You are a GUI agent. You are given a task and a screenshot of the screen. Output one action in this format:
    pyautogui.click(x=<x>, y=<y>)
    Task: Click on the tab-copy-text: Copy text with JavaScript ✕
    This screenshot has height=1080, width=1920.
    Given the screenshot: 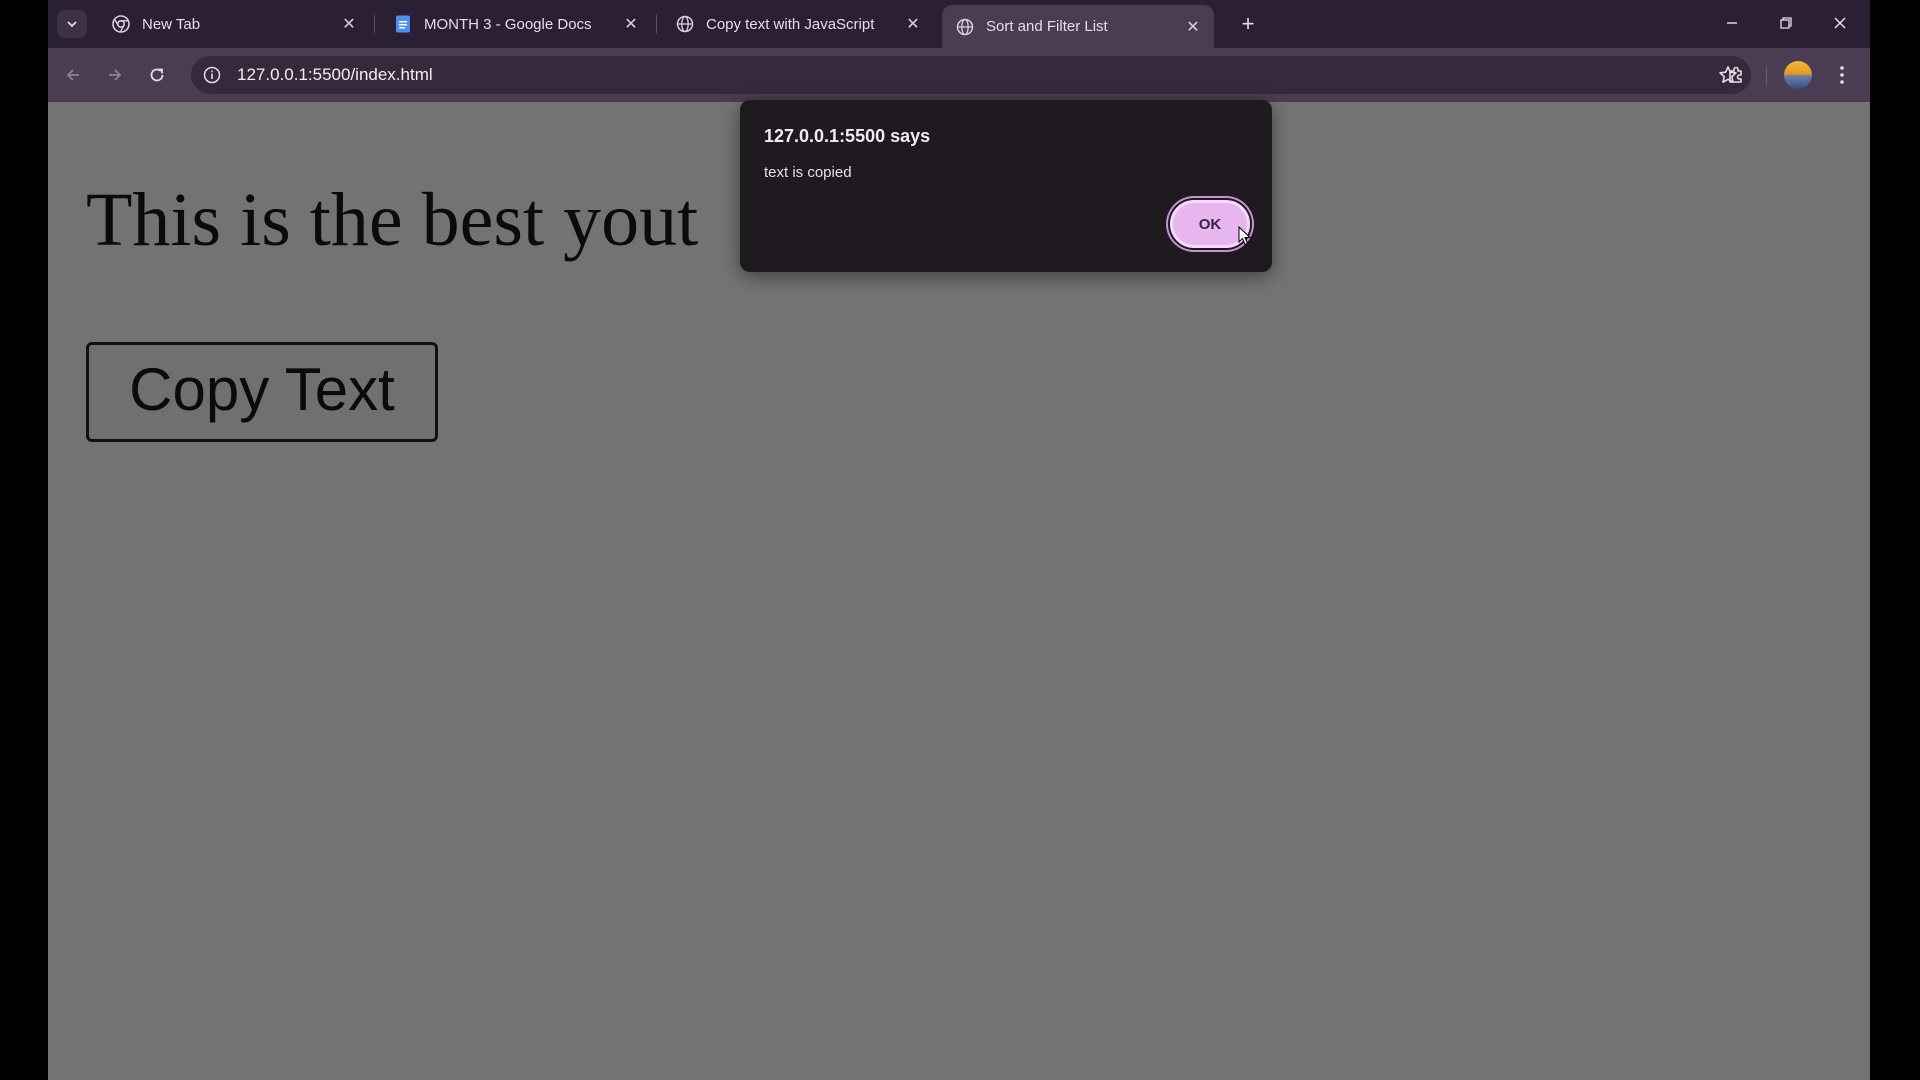 What is the action you would take?
    pyautogui.click(x=798, y=24)
    